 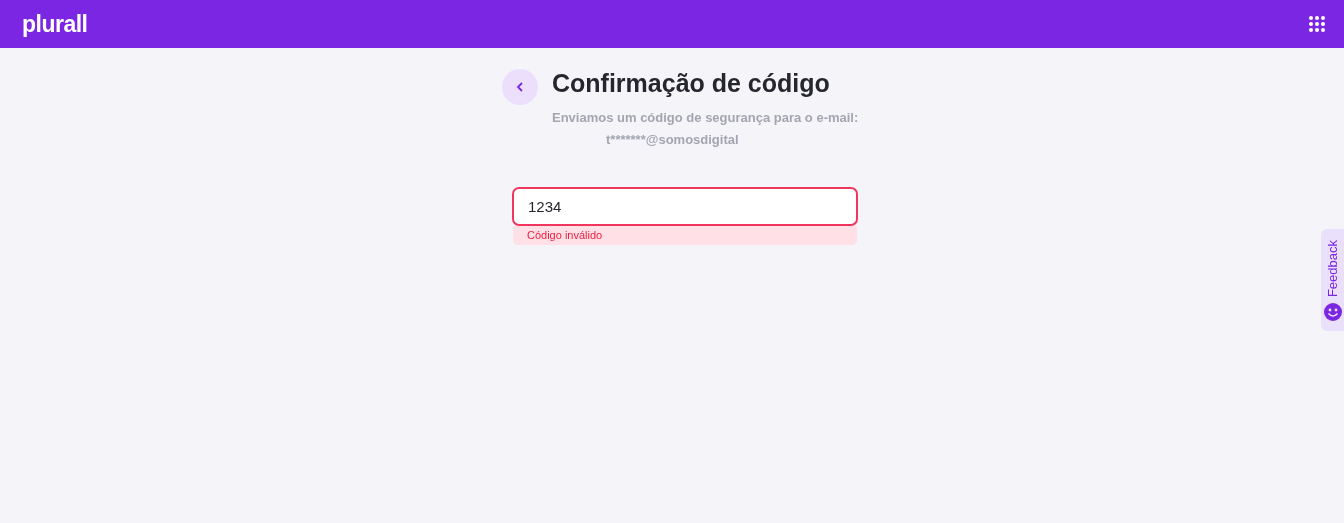 What do you see at coordinates (1332, 268) in the screenshot?
I see `feedback-label: Feedback` at bounding box center [1332, 268].